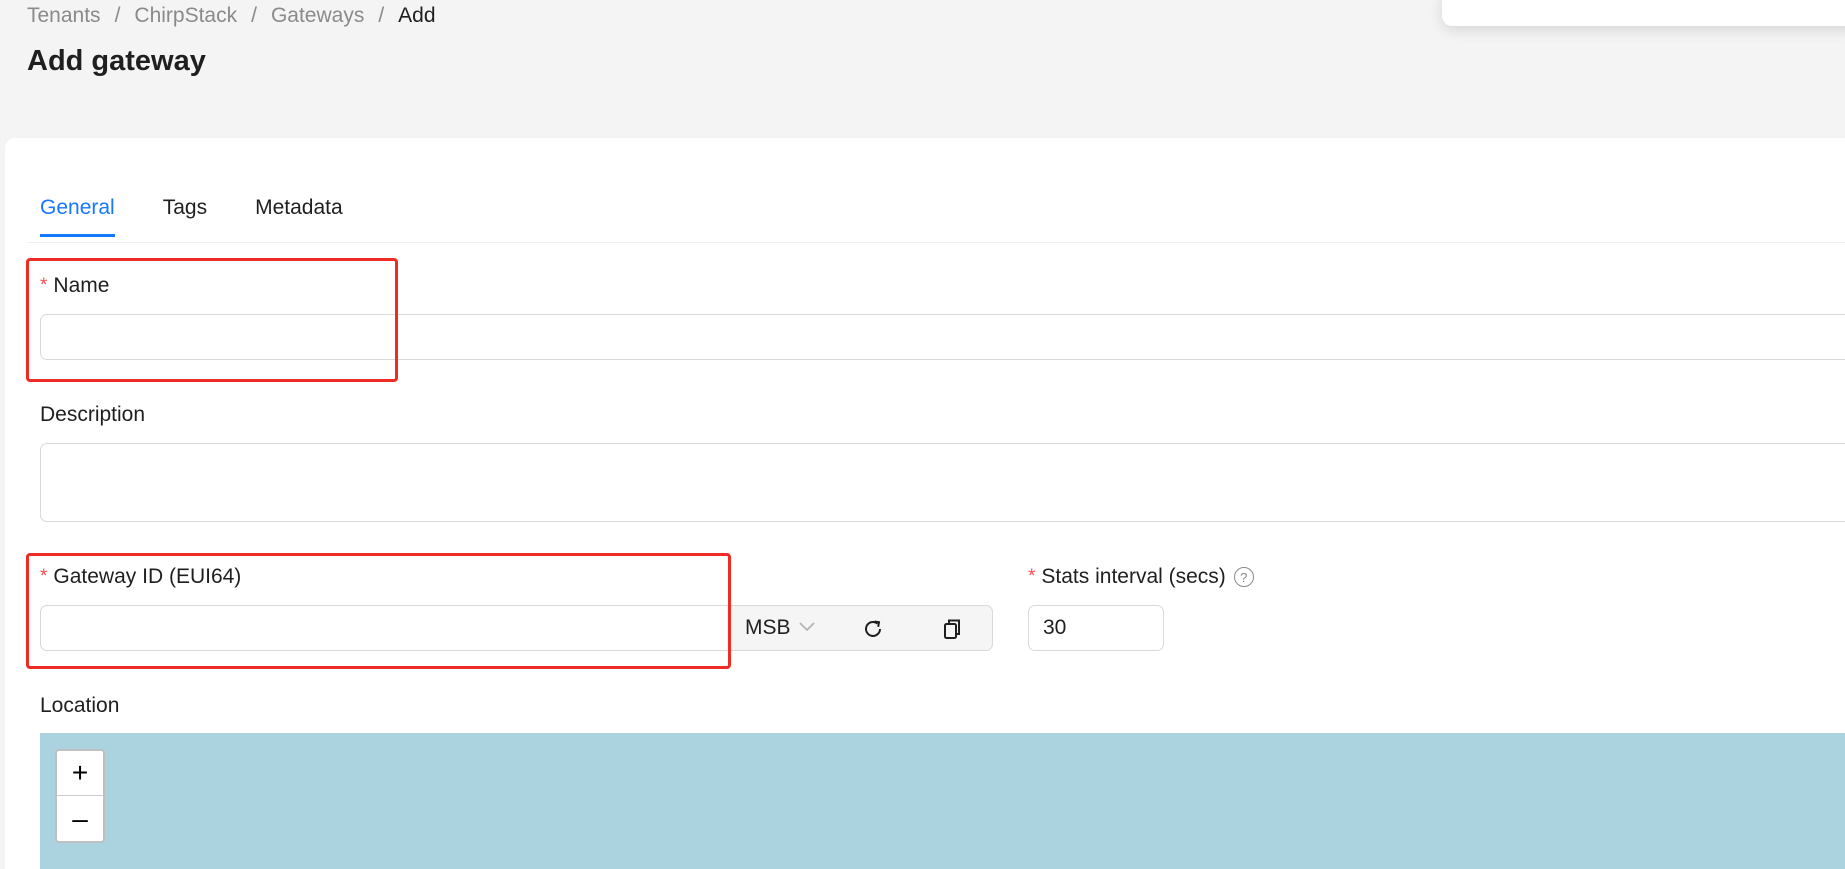 This screenshot has width=1845, height=869. I want to click on description-input, so click(942, 482).